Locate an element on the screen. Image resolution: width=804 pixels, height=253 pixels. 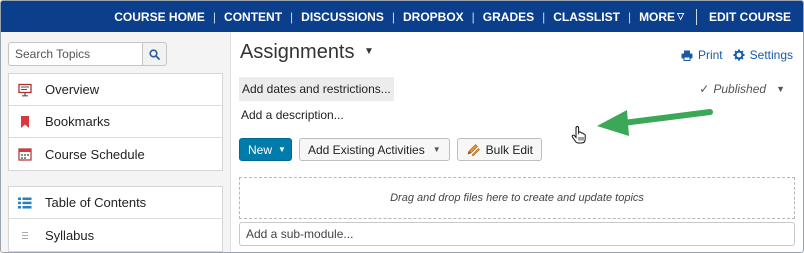
bulk-edit-button: Bulk Edit is located at coordinates (499, 149).